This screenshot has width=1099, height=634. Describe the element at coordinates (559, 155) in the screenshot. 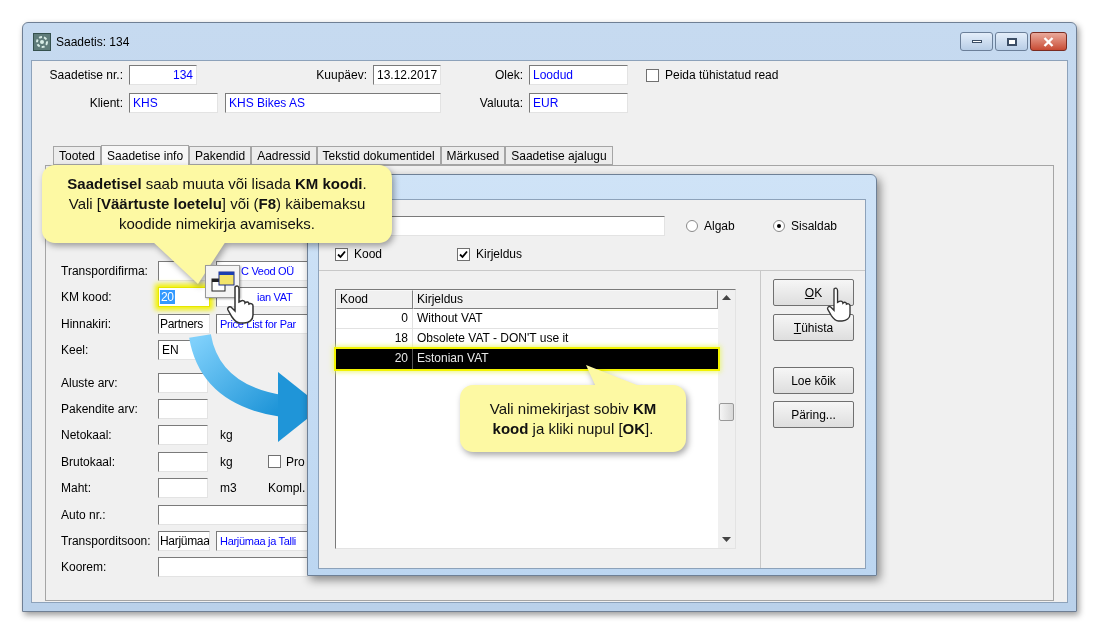

I see `tab: Saadetise ajalugu` at that location.